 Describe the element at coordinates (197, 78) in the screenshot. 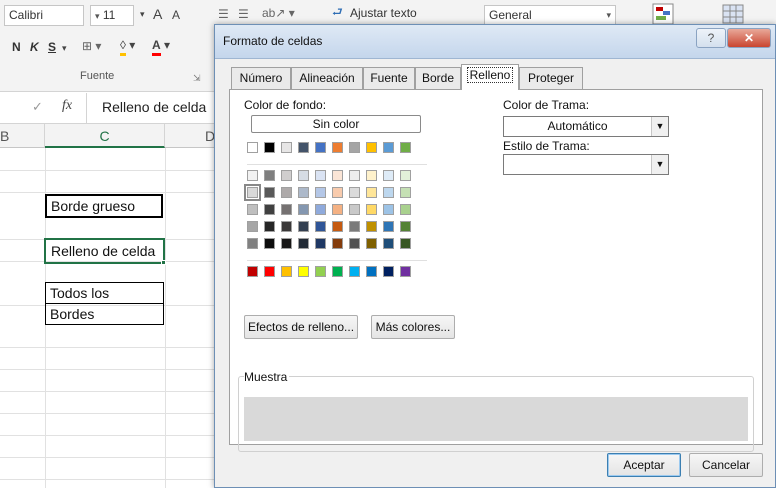

I see `font-dialog-launcher-icon: ⇲` at that location.